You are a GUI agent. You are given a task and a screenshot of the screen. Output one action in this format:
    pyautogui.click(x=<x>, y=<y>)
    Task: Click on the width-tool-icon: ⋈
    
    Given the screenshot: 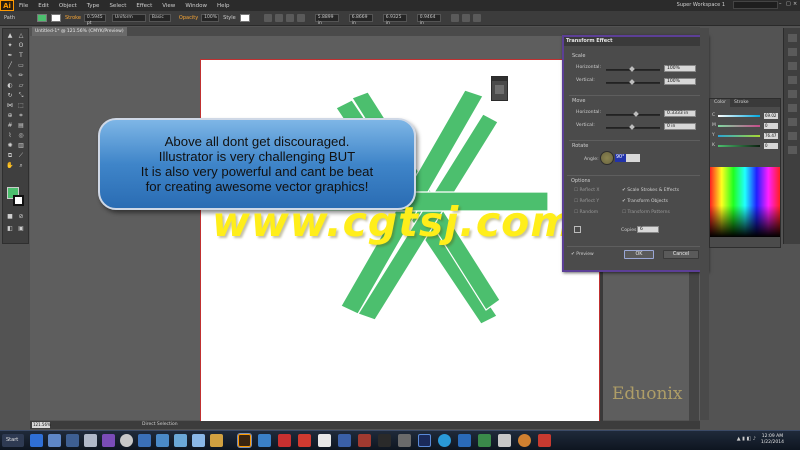 What is the action you would take?
    pyautogui.click(x=10, y=105)
    